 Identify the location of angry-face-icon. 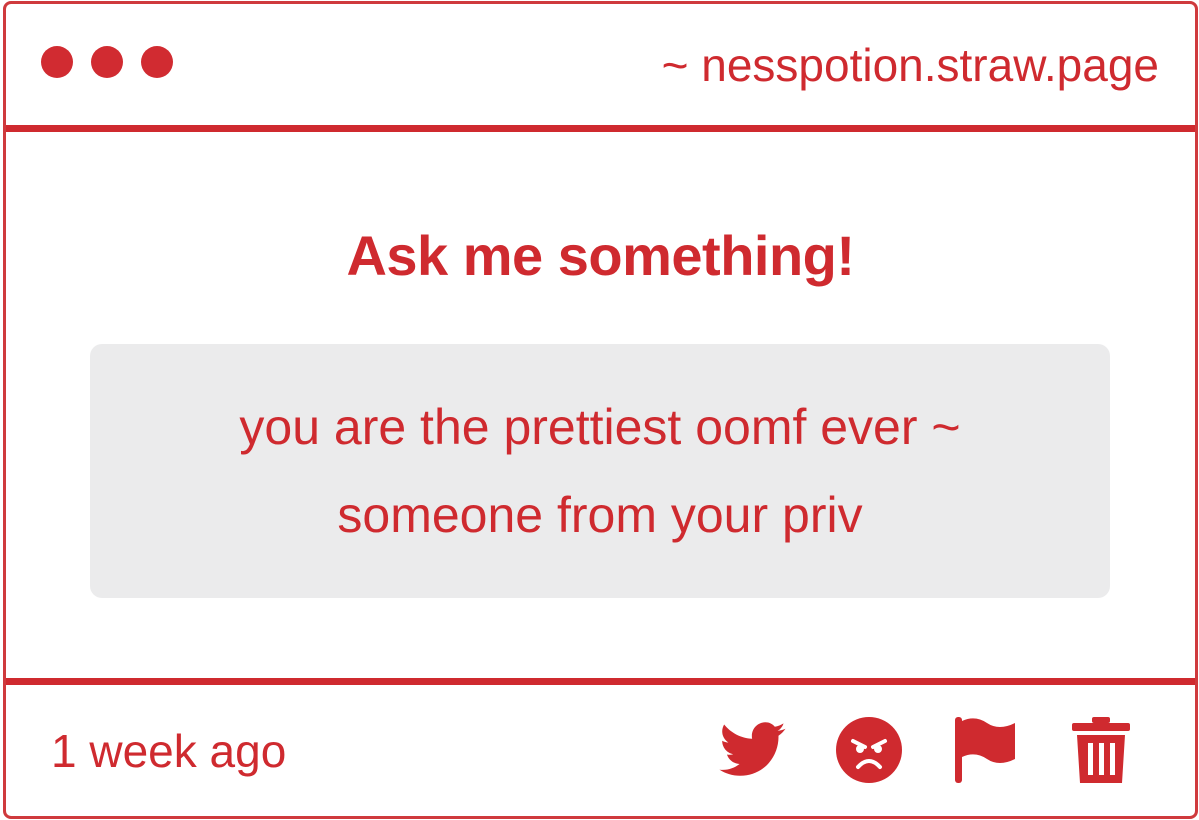
(869, 750).